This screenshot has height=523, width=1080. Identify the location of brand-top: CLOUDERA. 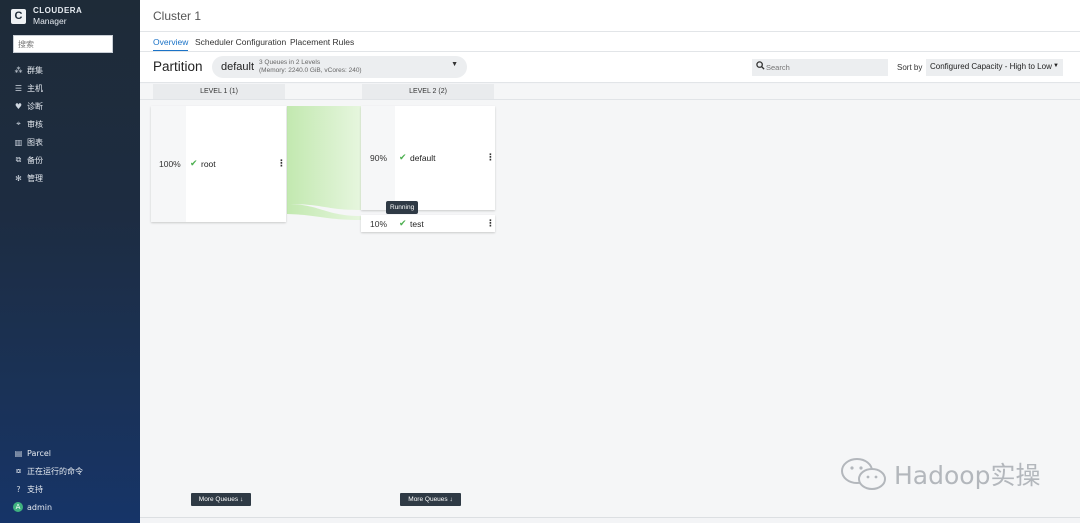
(58, 10).